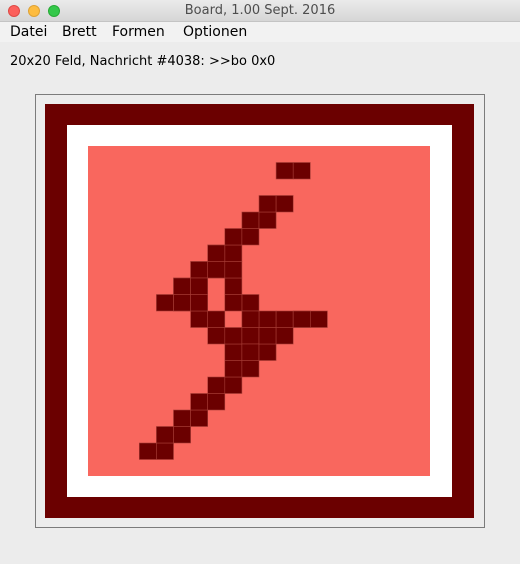  I want to click on window-title: Board, 1.00 Sept. 2016, so click(260, 10).